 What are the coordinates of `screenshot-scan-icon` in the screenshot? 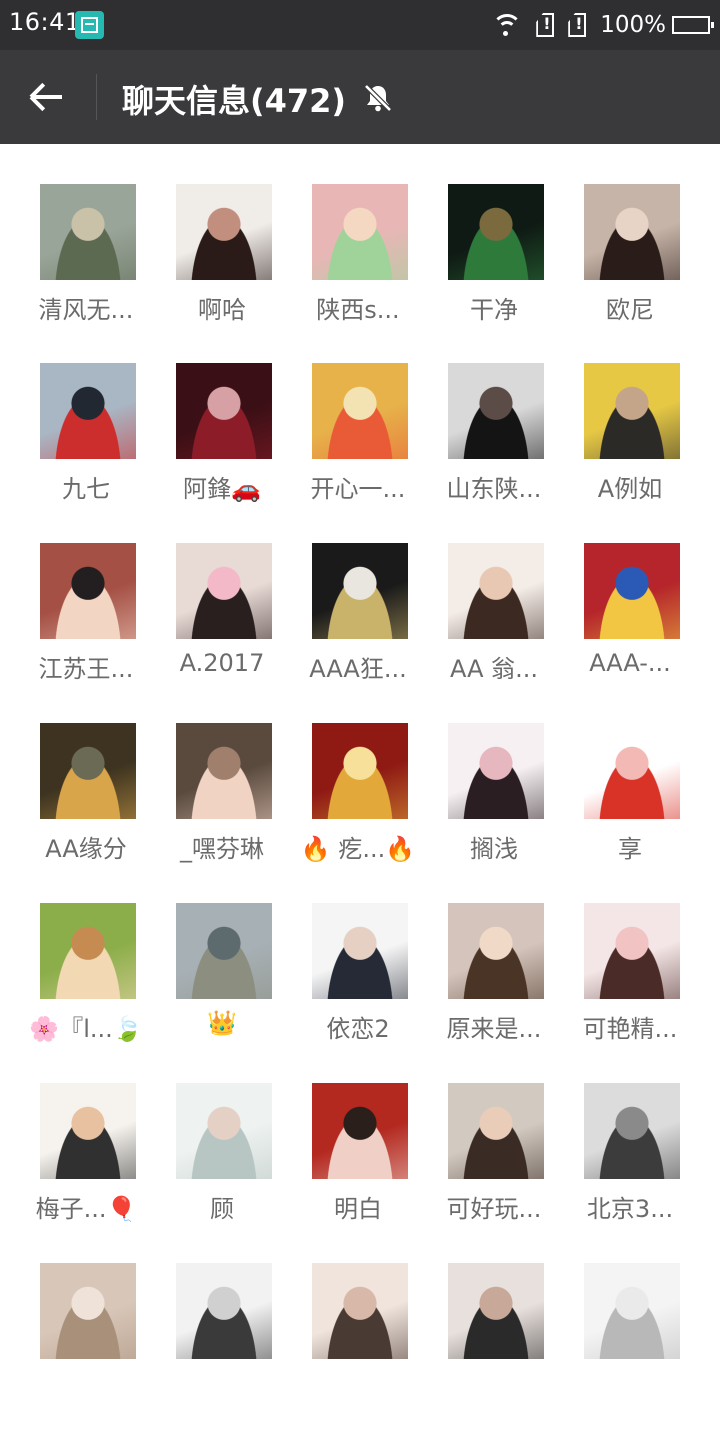 It's located at (89, 25).